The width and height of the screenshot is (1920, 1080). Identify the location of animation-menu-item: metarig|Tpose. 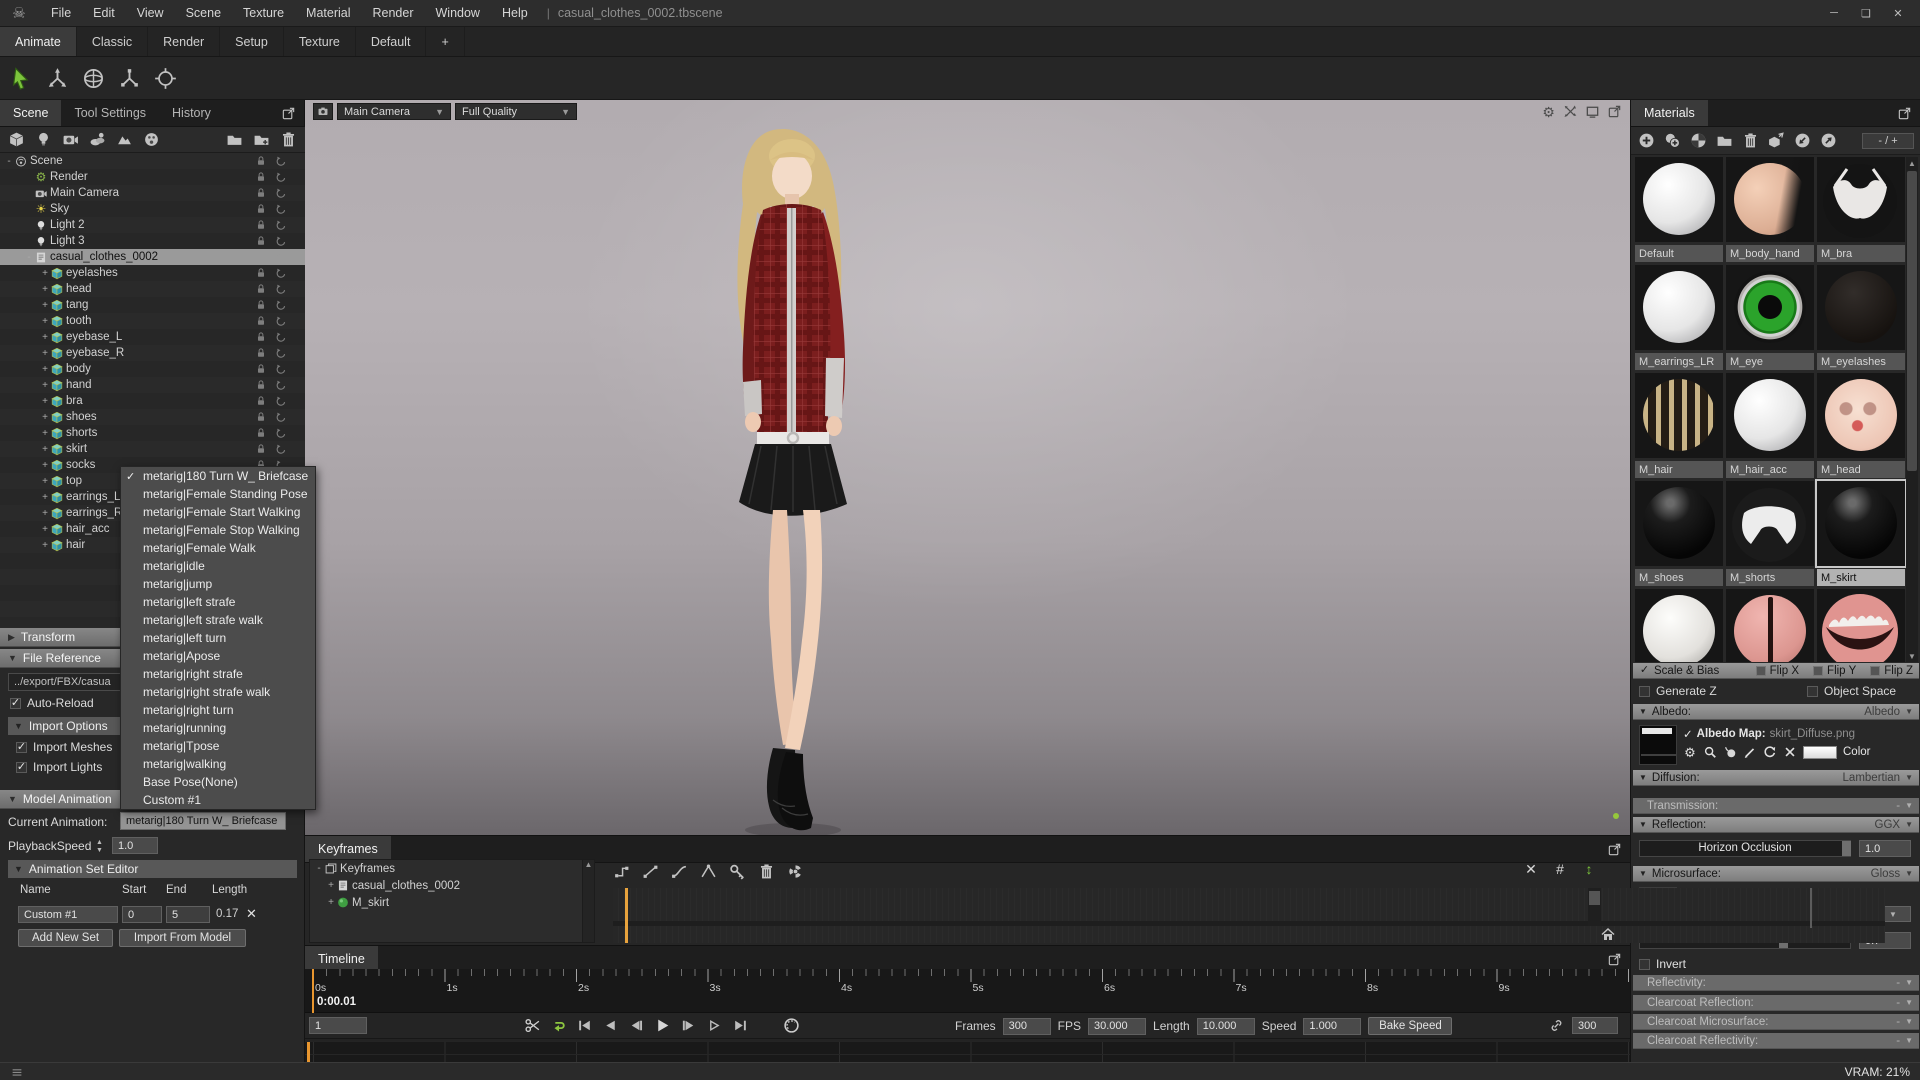
(218, 746).